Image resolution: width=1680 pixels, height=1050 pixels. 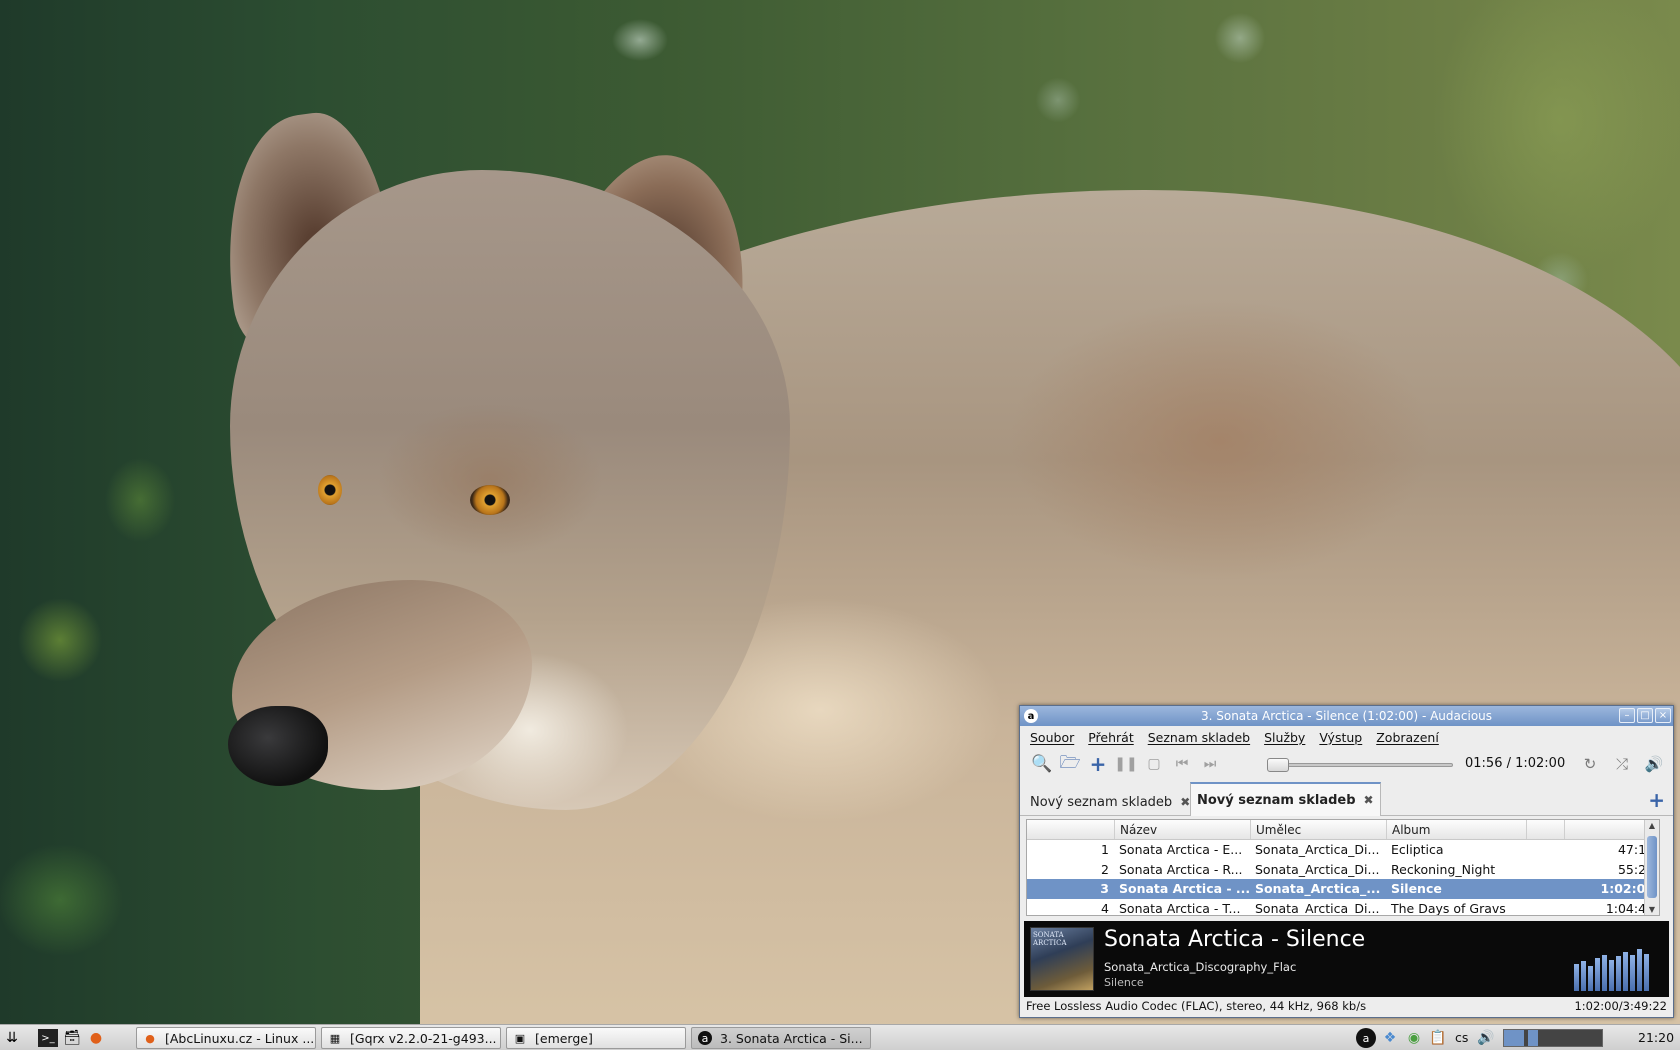 What do you see at coordinates (335, 1038) in the screenshot?
I see `gqrx-icon: ▦` at bounding box center [335, 1038].